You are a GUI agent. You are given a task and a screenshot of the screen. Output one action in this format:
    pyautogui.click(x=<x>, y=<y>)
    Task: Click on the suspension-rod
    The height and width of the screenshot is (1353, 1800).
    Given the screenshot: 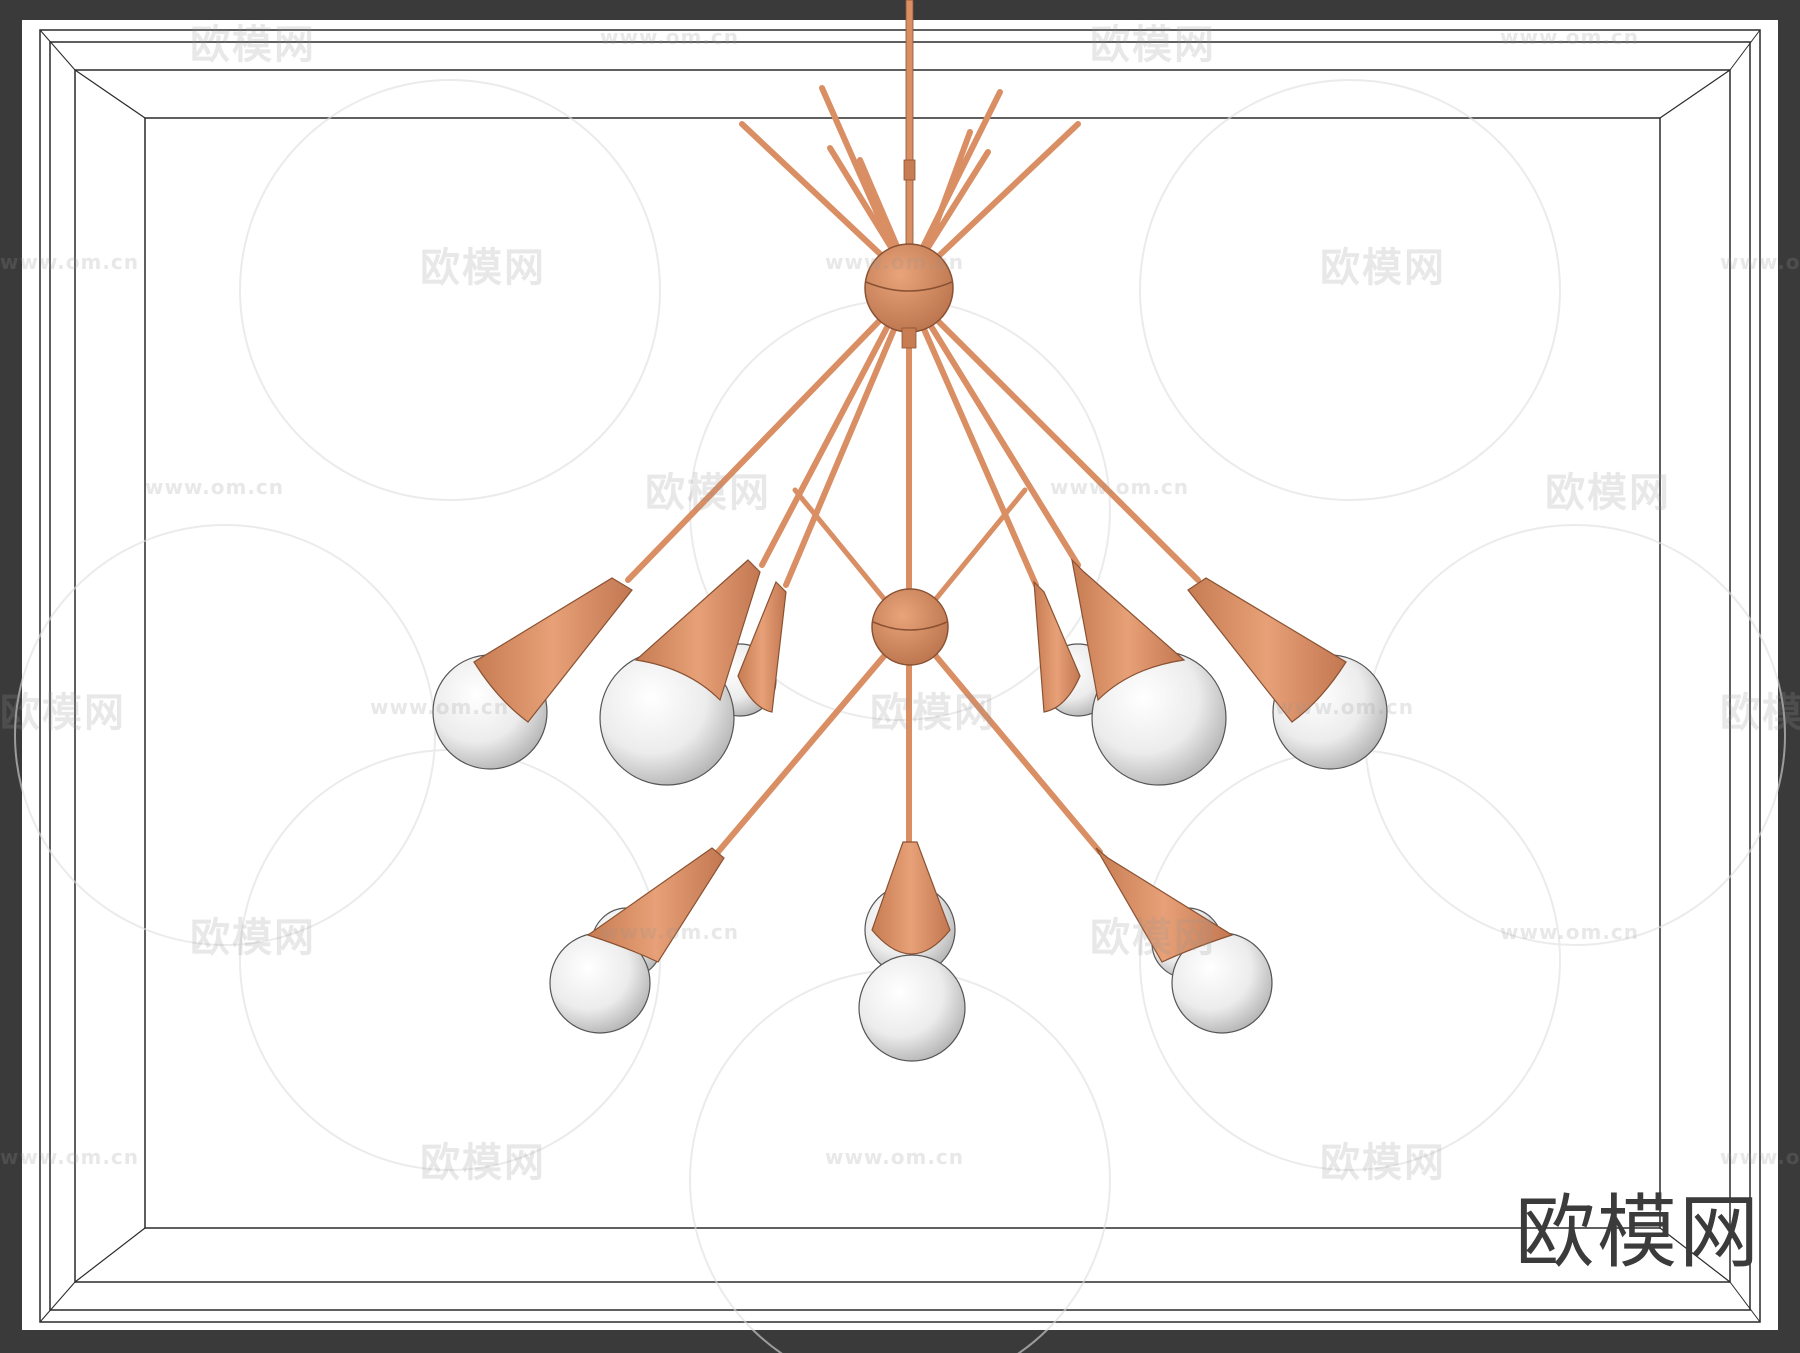 What is the action you would take?
    pyautogui.click(x=909, y=123)
    